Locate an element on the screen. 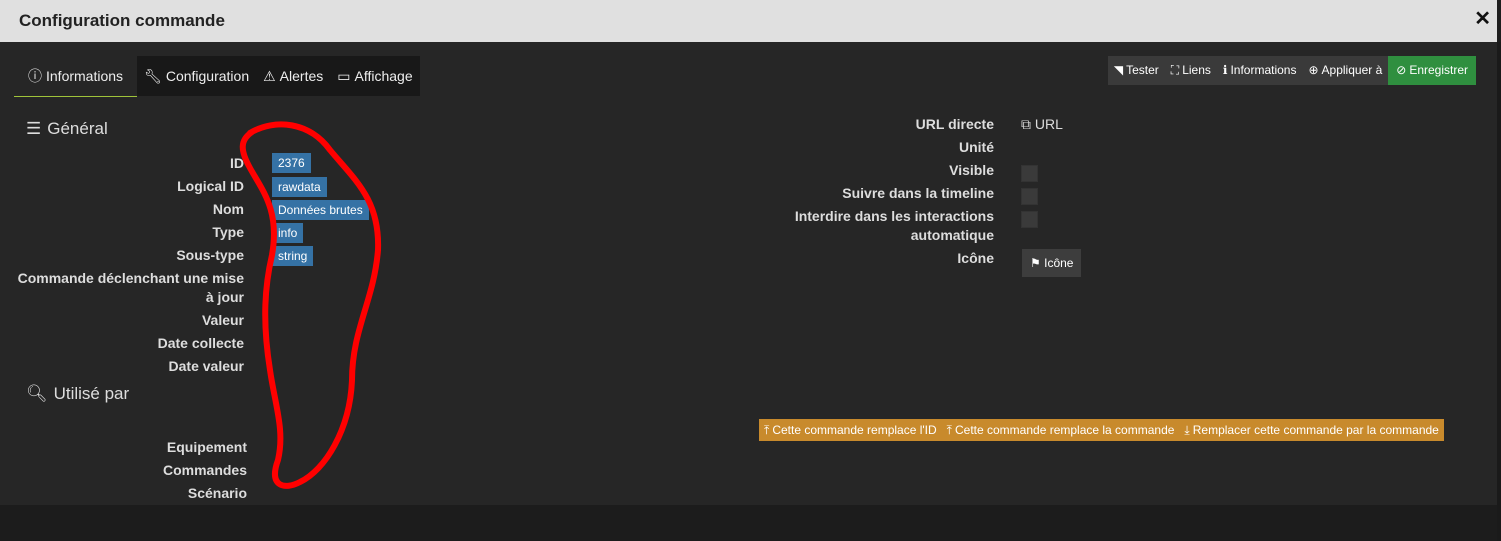 The width and height of the screenshot is (1501, 541). general-title-text: Général is located at coordinates (77, 128).